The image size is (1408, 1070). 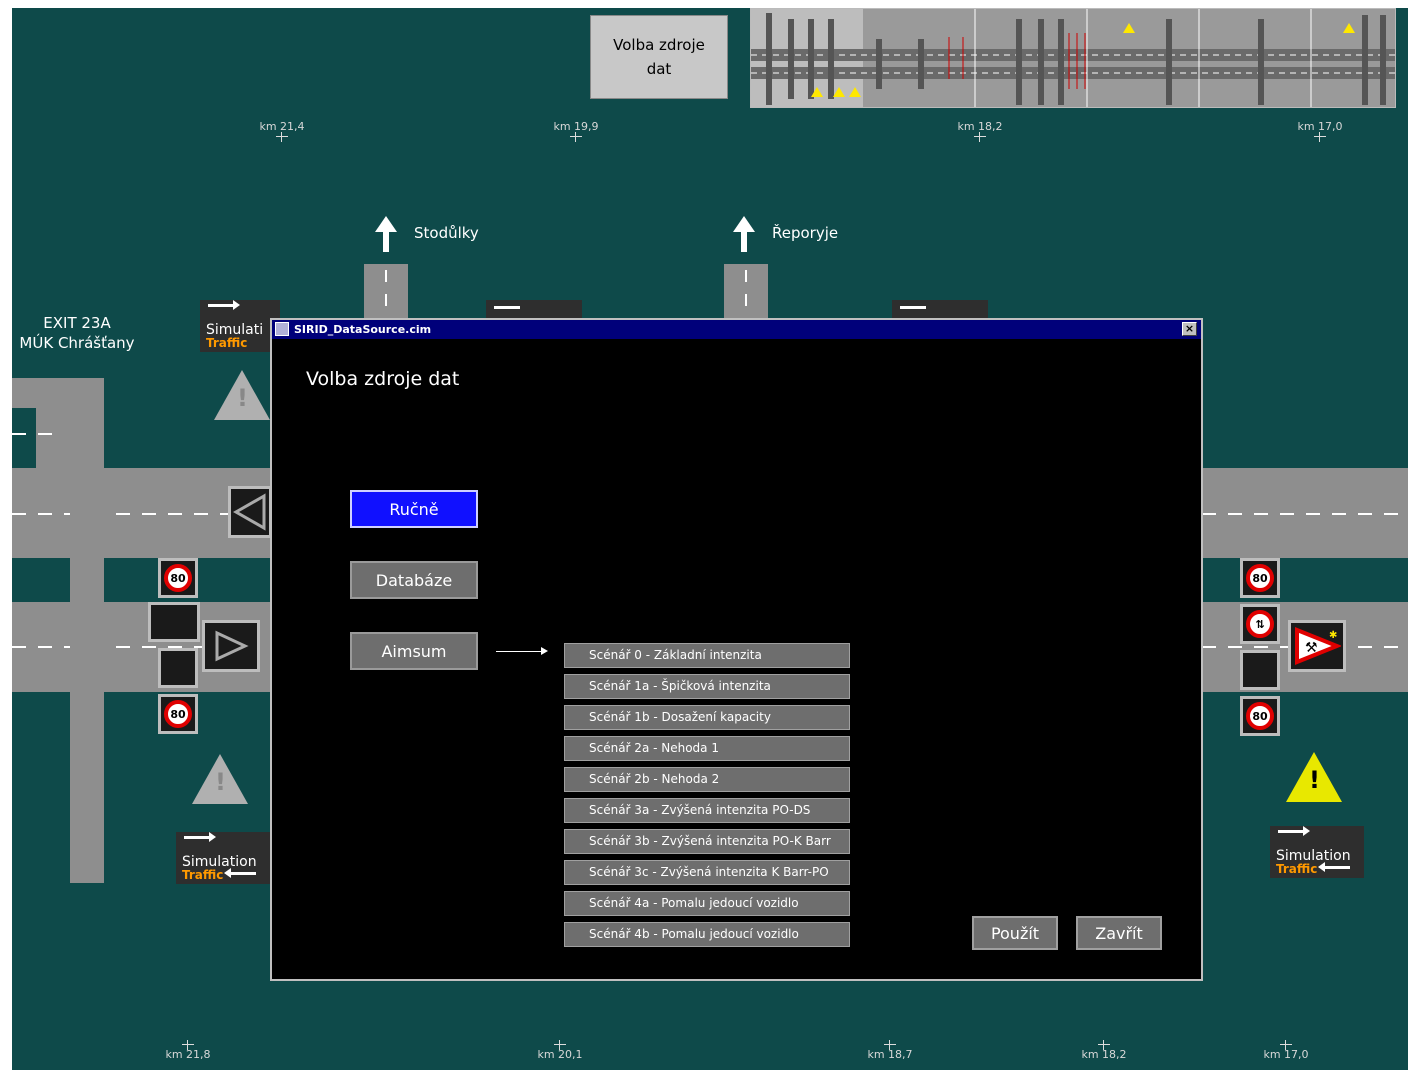 What do you see at coordinates (53, 438) in the screenshot?
I see `exit-ramp-loop` at bounding box center [53, 438].